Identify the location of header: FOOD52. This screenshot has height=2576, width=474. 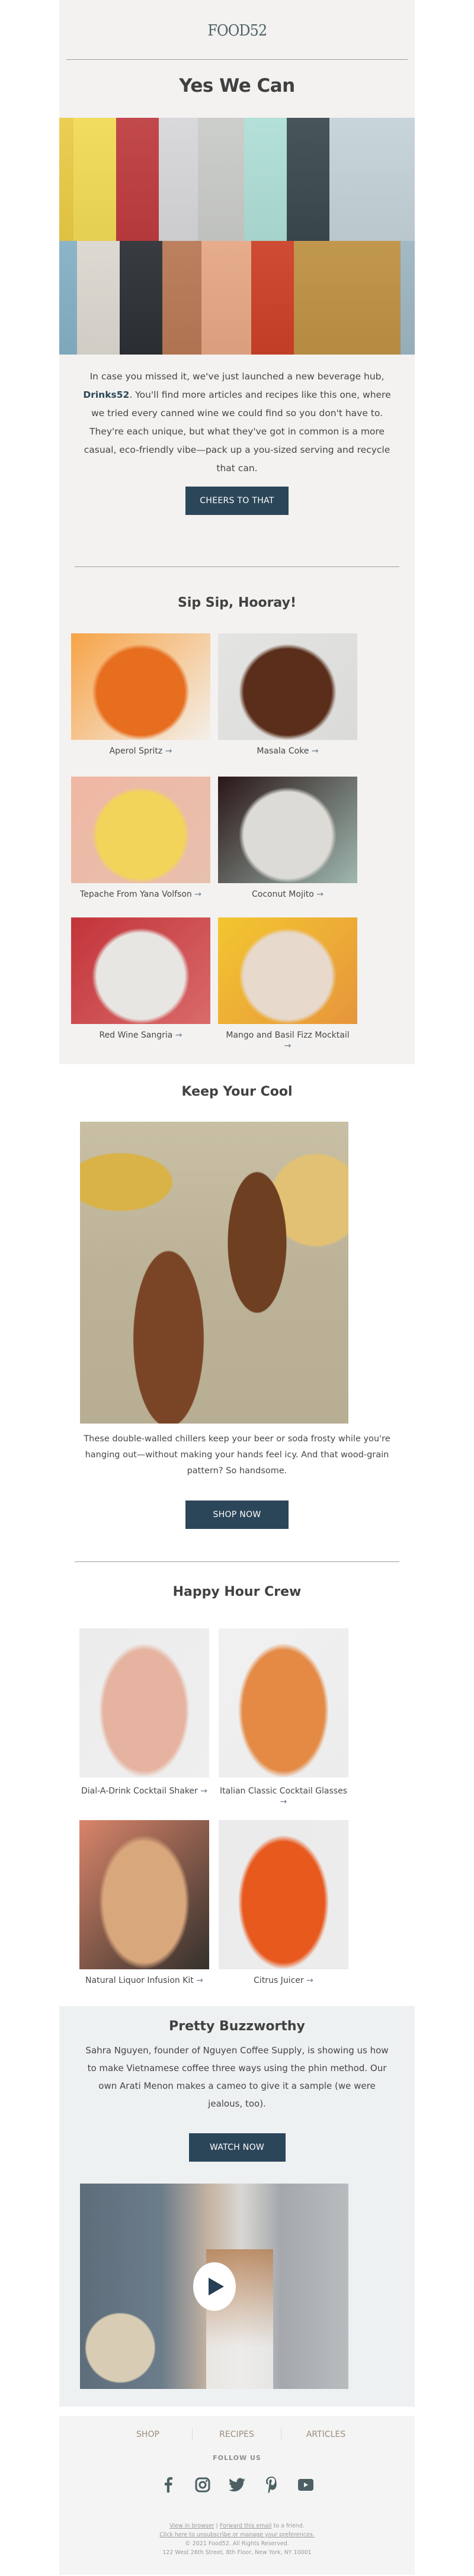
(237, 29).